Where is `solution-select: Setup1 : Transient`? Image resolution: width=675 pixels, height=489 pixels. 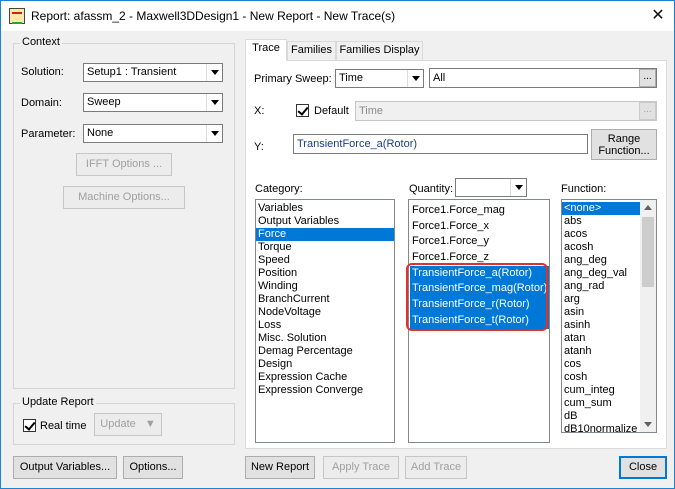
solution-select: Setup1 : Transient is located at coordinates (153, 72).